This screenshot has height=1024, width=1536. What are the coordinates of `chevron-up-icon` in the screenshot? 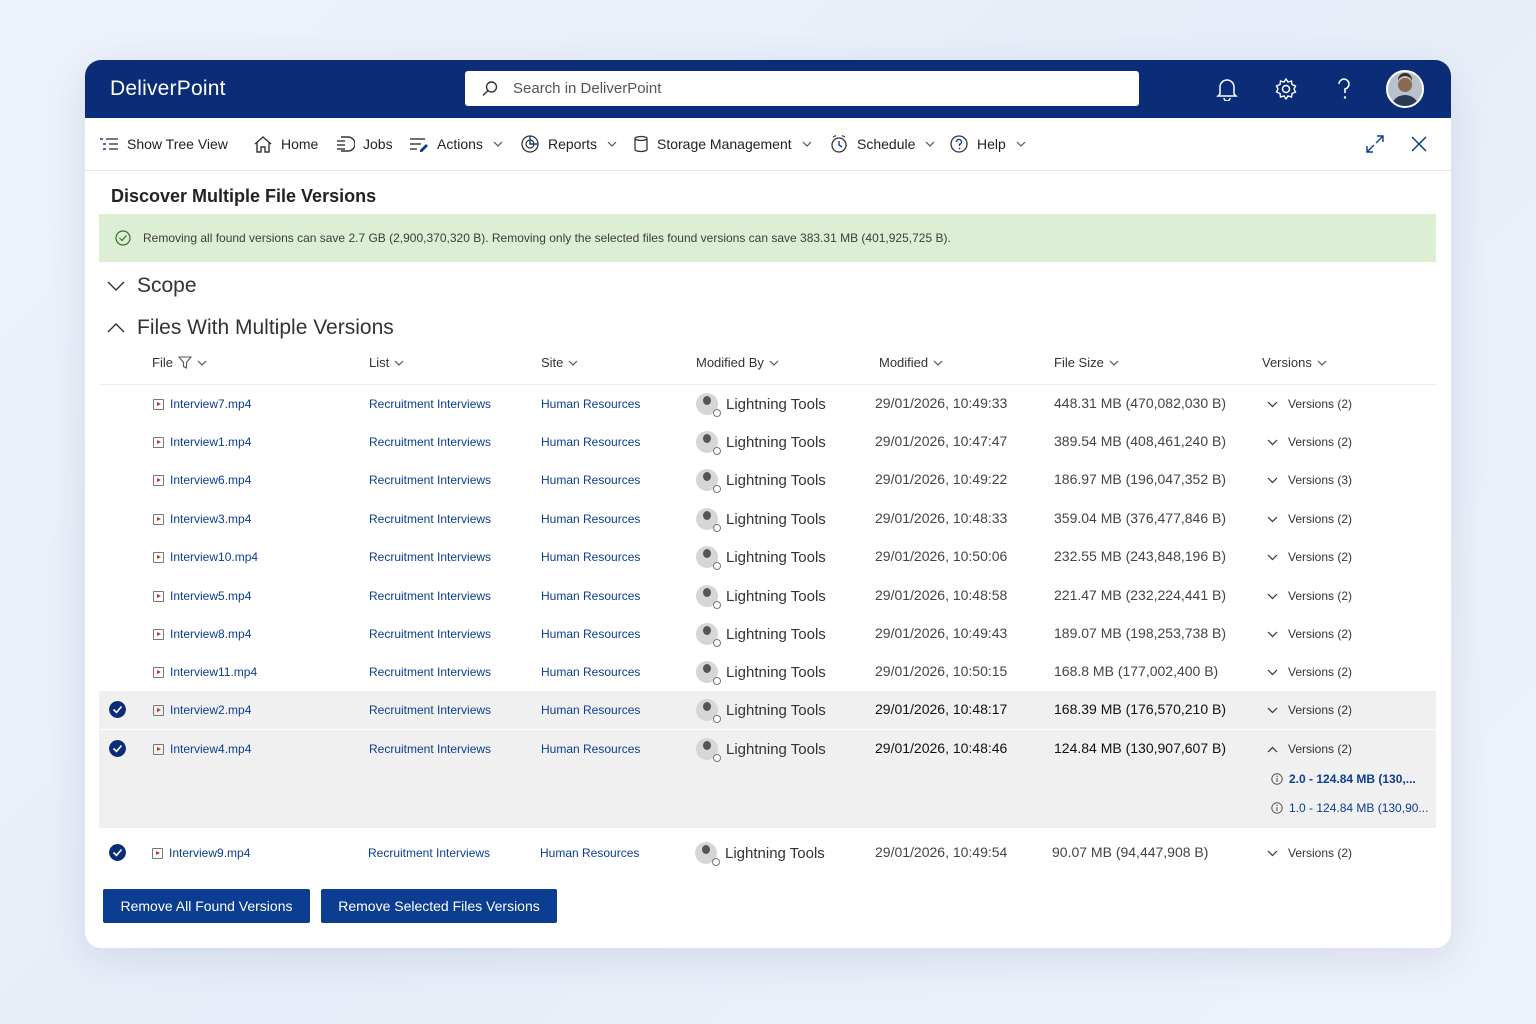 It's located at (116, 328).